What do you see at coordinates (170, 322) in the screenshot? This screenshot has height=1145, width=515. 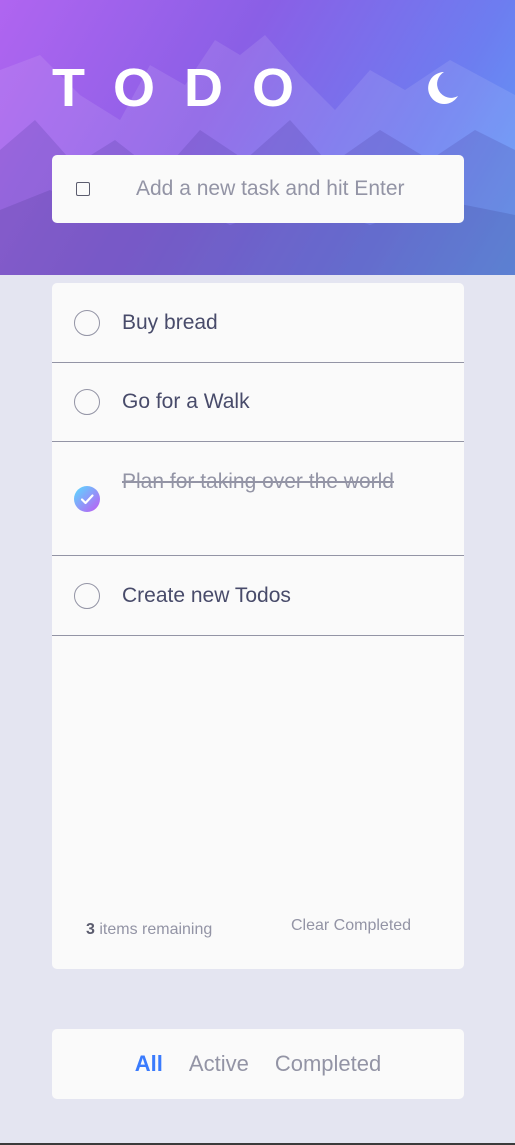 I see `todo-text: Buy bread` at bounding box center [170, 322].